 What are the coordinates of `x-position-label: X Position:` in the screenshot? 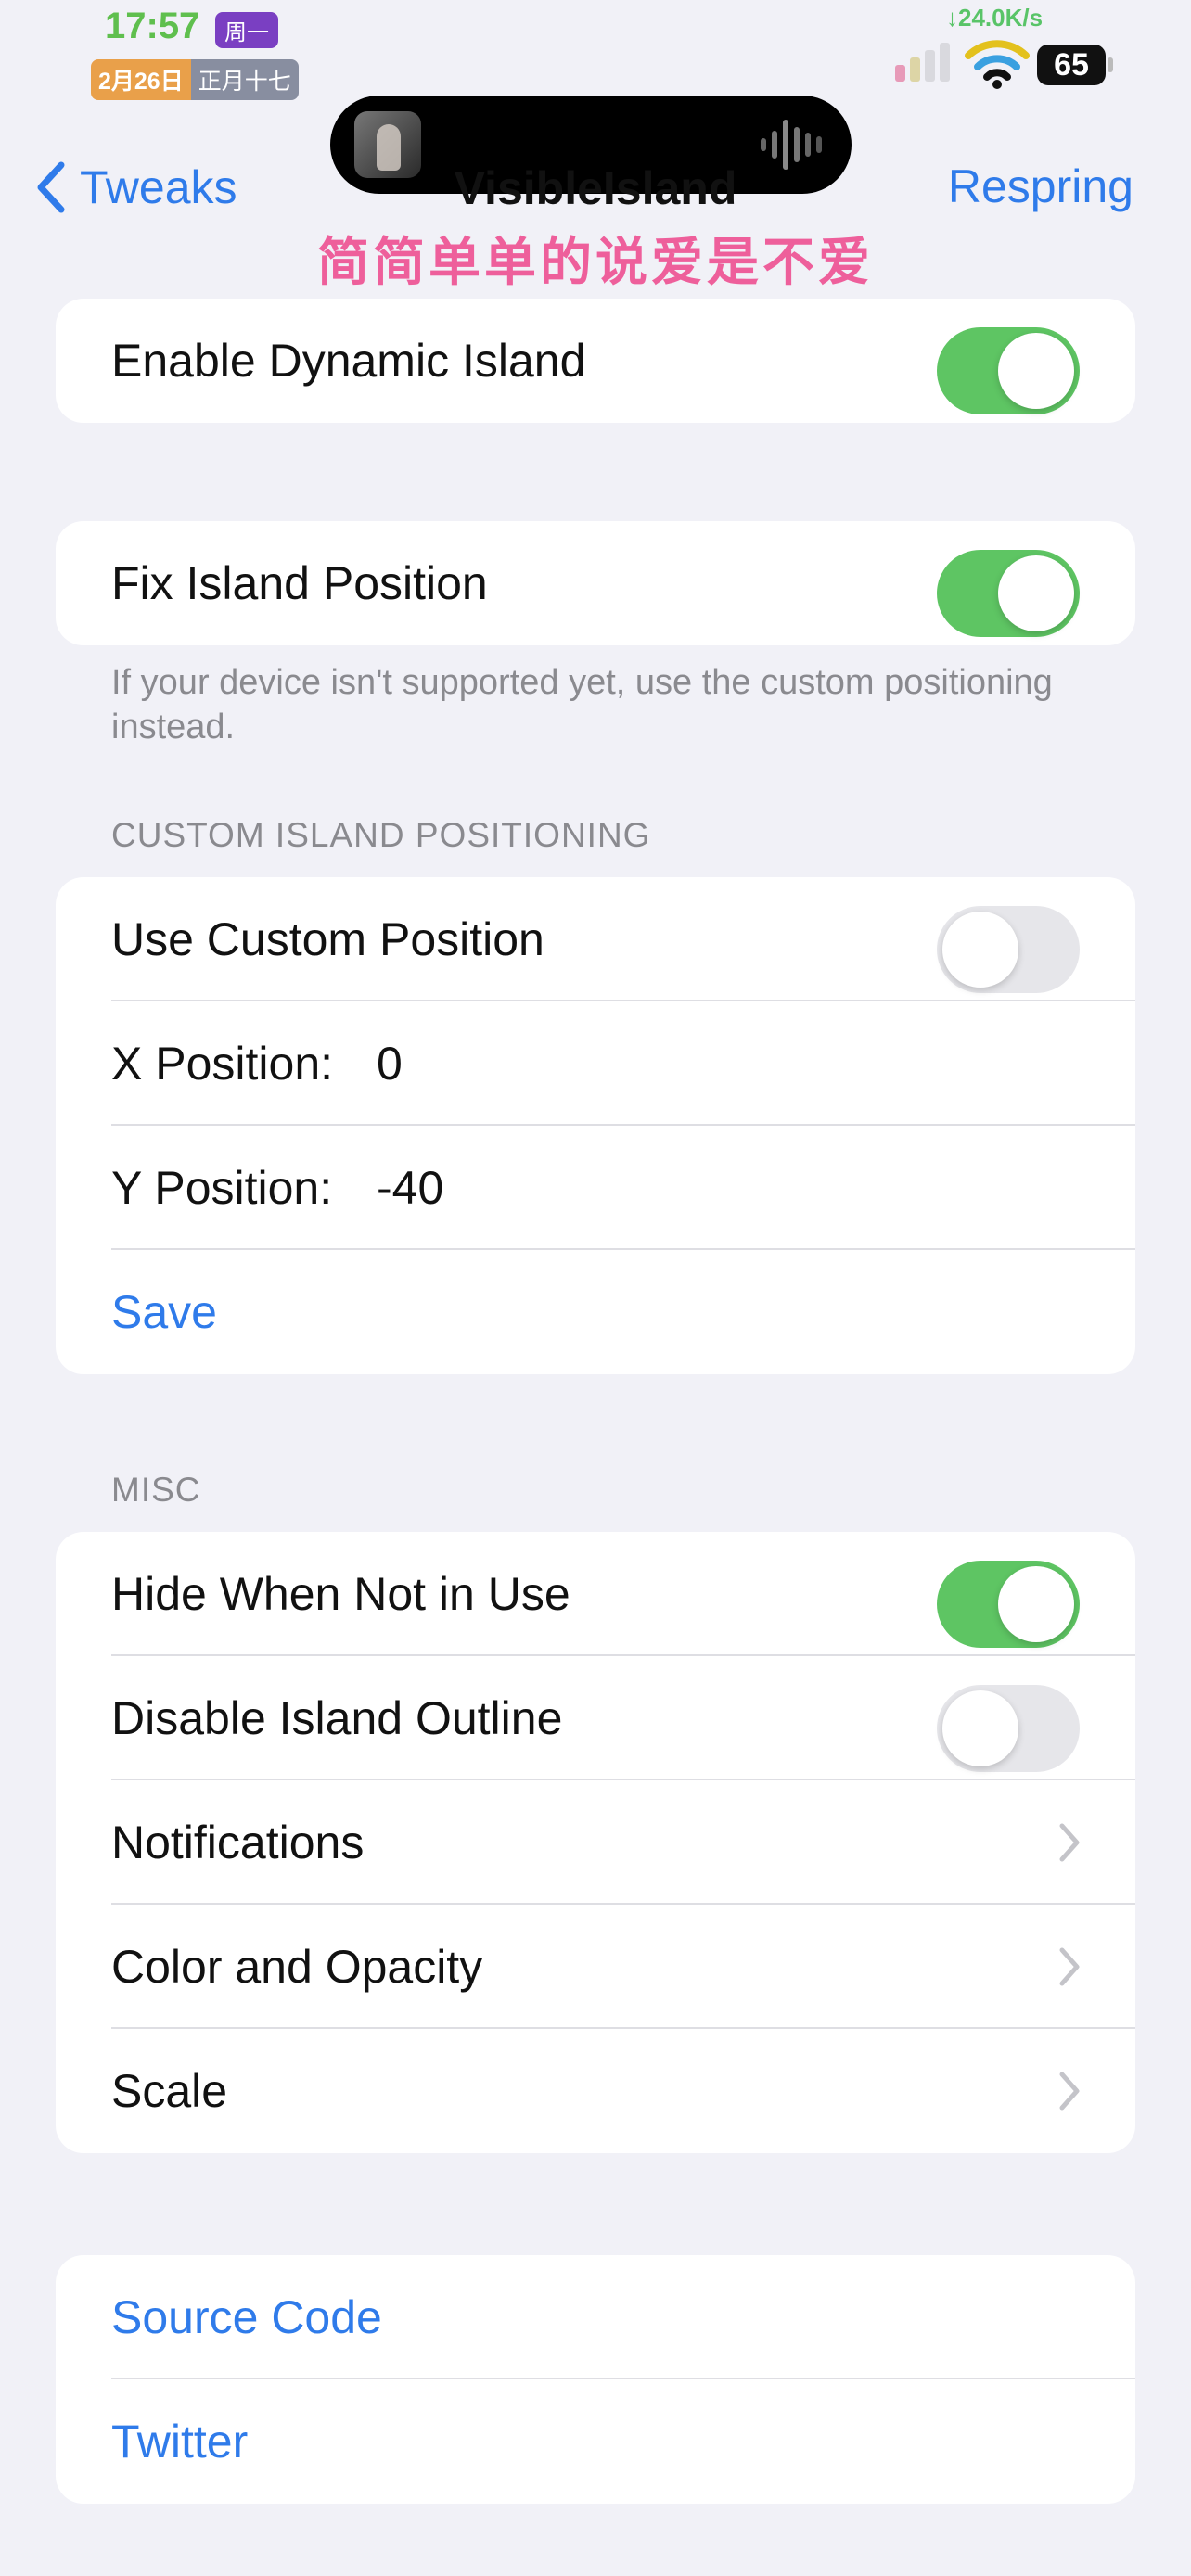 It's located at (222, 1064).